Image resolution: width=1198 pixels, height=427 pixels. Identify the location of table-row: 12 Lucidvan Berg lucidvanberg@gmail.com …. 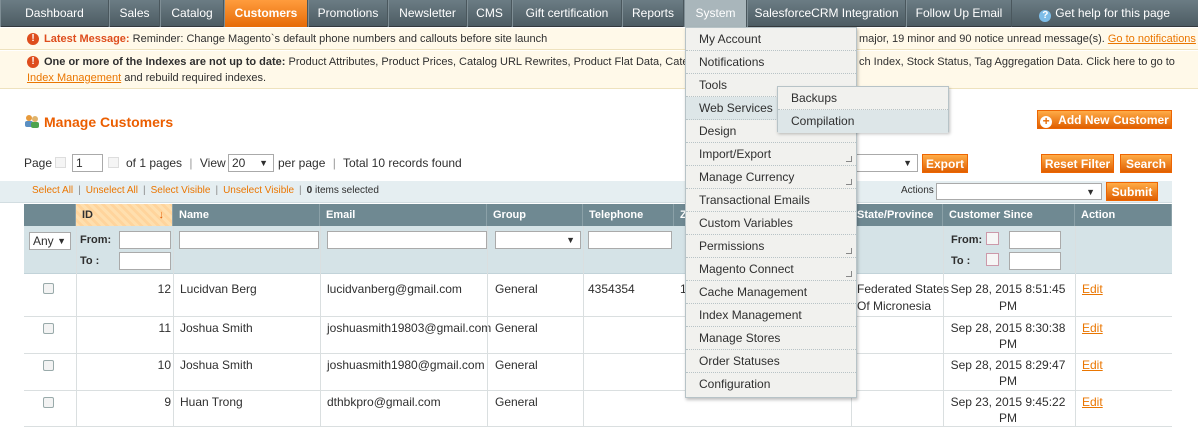
(598, 296).